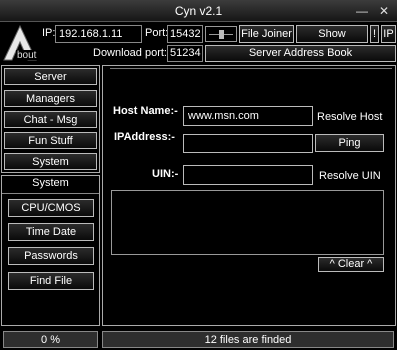 The width and height of the screenshot is (397, 350). I want to click on download-port-label: Download port:, so click(130, 53).